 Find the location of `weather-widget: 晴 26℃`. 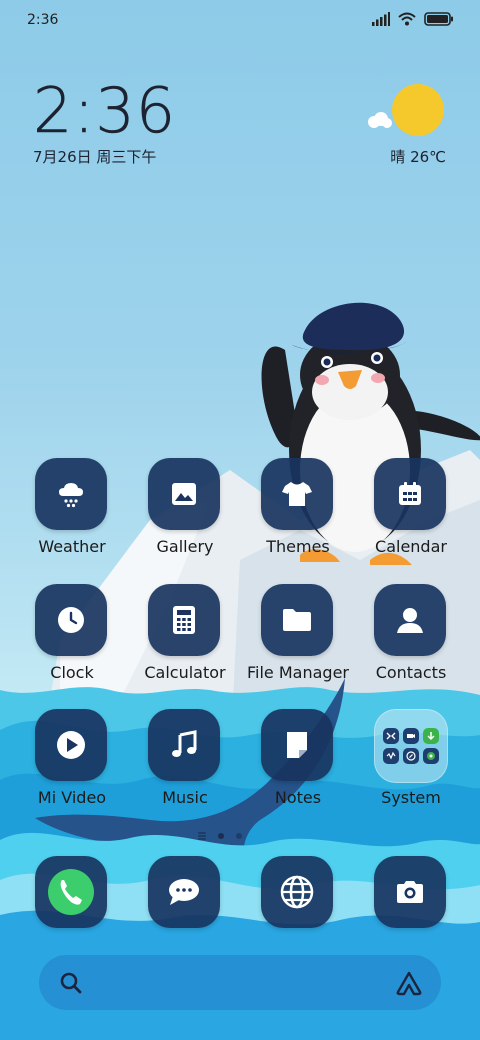

weather-widget: 晴 26℃ is located at coordinates (406, 125).